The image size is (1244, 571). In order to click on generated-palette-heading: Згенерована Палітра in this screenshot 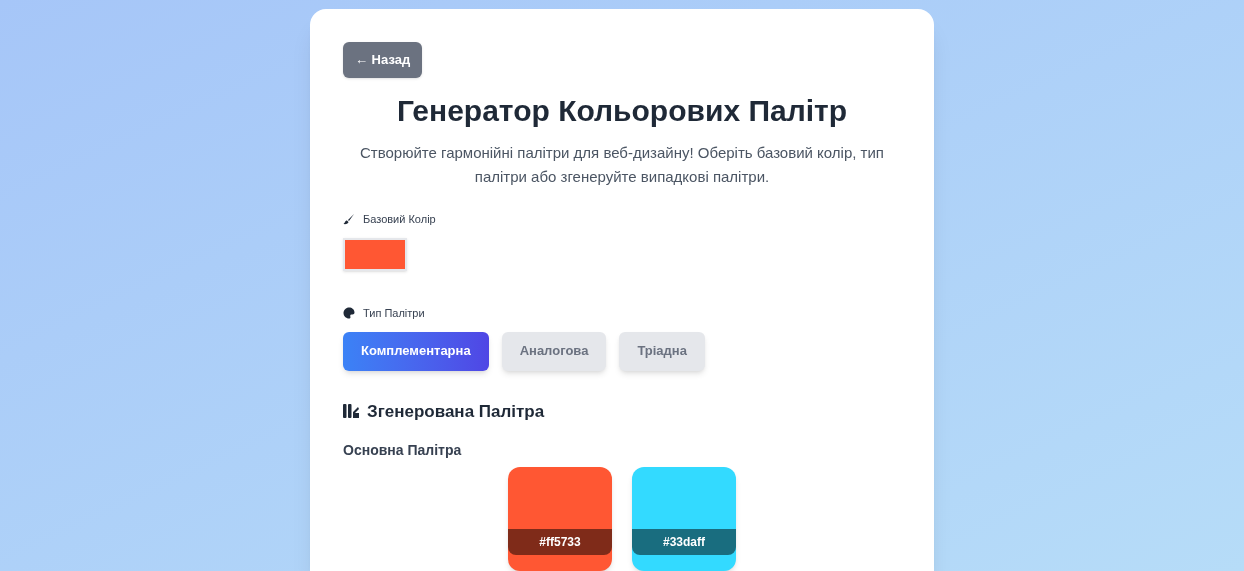, I will do `click(456, 411)`.